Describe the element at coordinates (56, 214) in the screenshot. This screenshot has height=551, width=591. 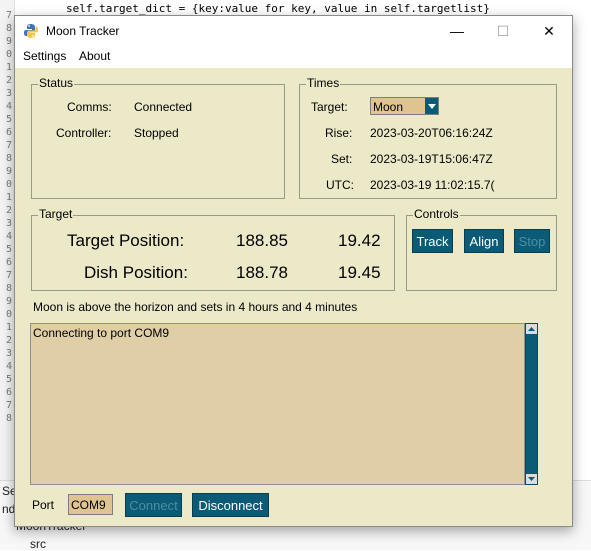
I see `target-group-title: Target` at that location.